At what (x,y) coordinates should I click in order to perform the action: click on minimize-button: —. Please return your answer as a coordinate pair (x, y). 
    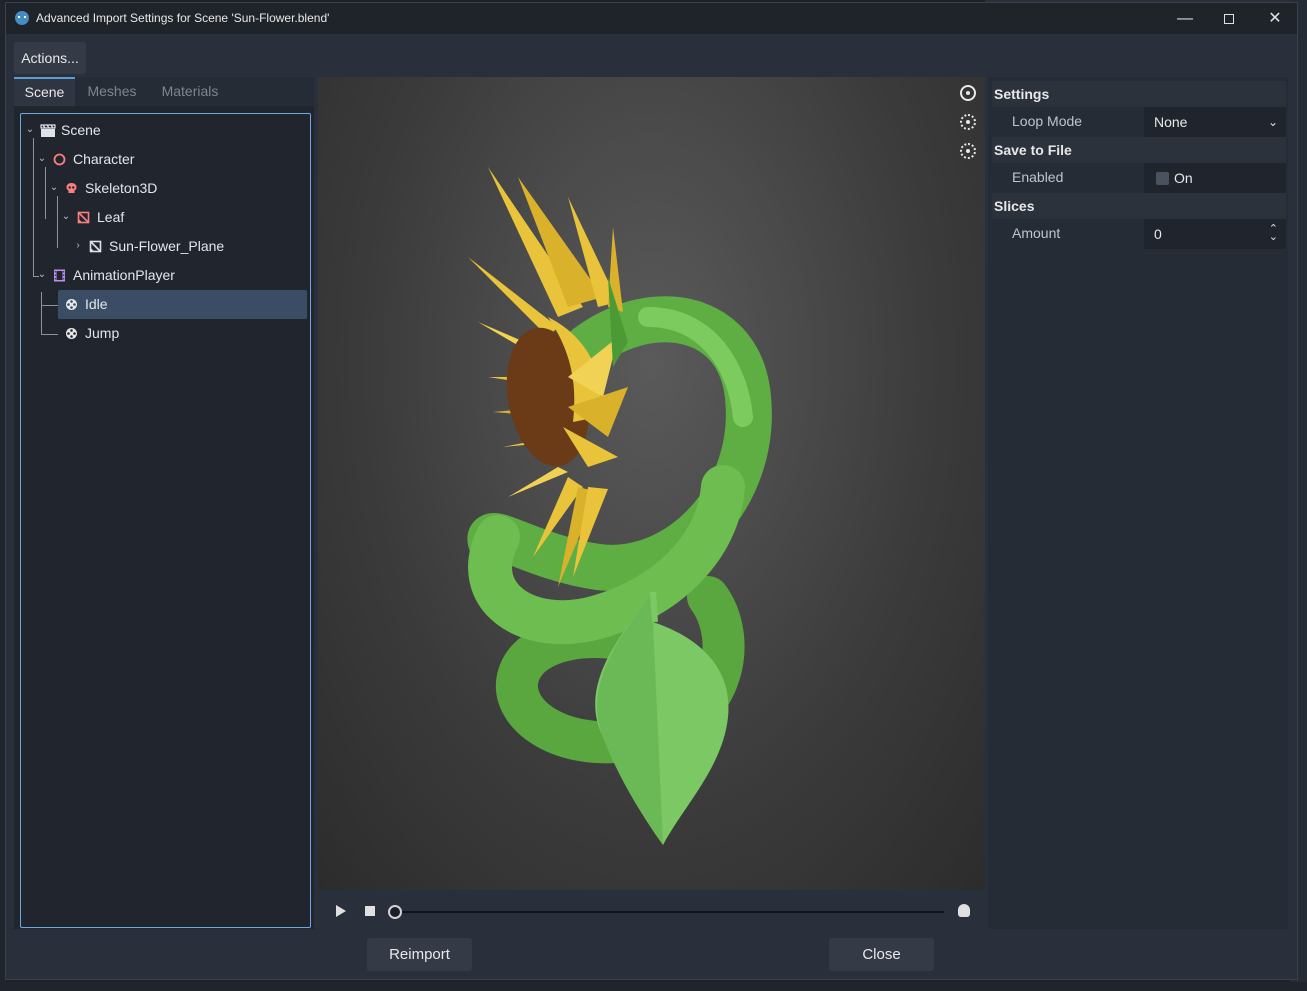
    Looking at the image, I should click on (1185, 18).